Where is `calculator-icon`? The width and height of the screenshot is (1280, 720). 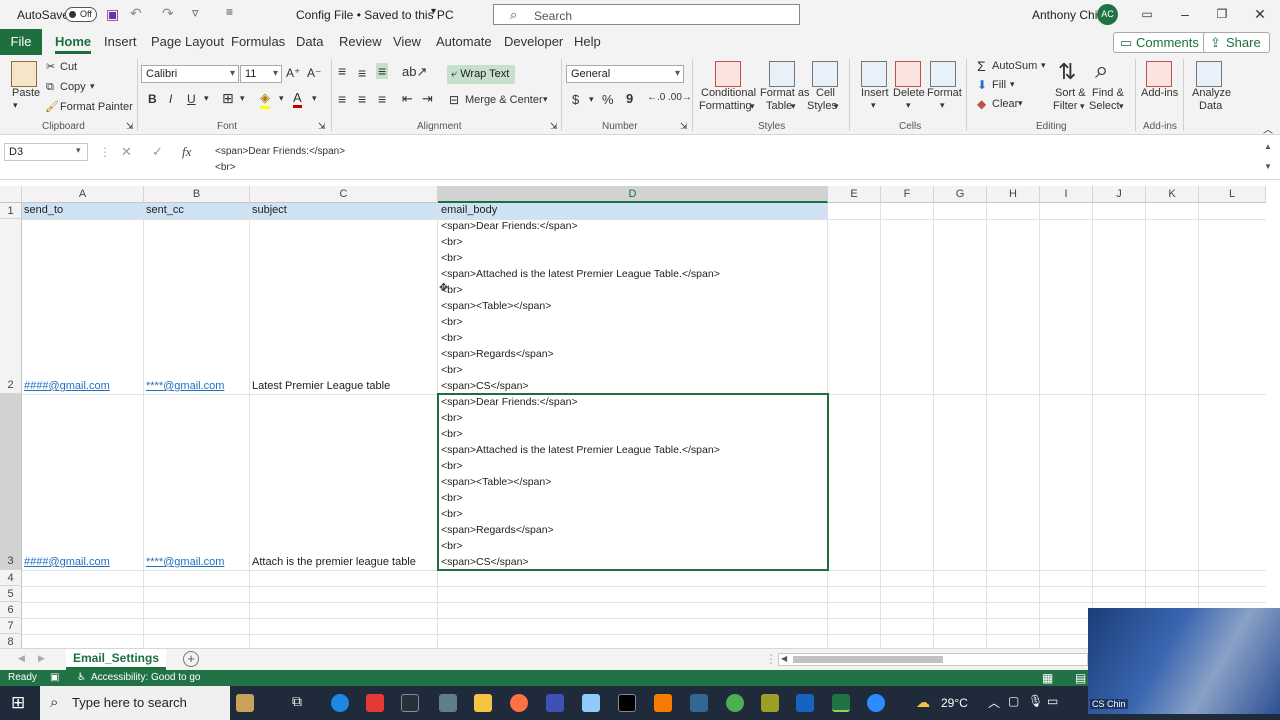
calculator-icon is located at coordinates (448, 703).